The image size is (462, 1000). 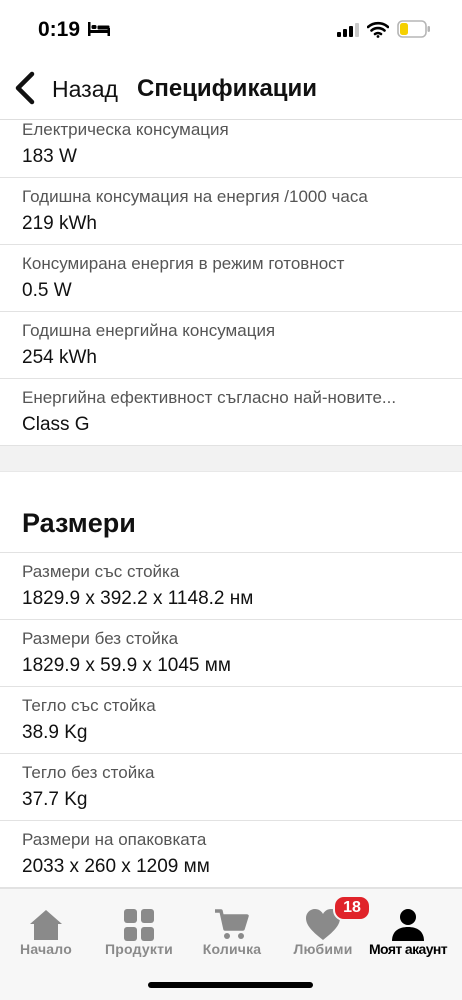 I want to click on spec-label: Размери без стойка, so click(x=100, y=638).